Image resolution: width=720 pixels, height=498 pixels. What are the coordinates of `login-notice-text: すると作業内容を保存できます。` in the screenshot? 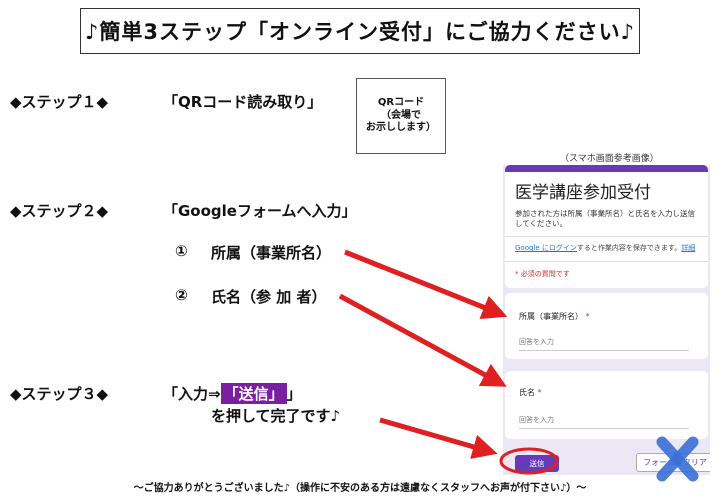 It's located at (629, 248).